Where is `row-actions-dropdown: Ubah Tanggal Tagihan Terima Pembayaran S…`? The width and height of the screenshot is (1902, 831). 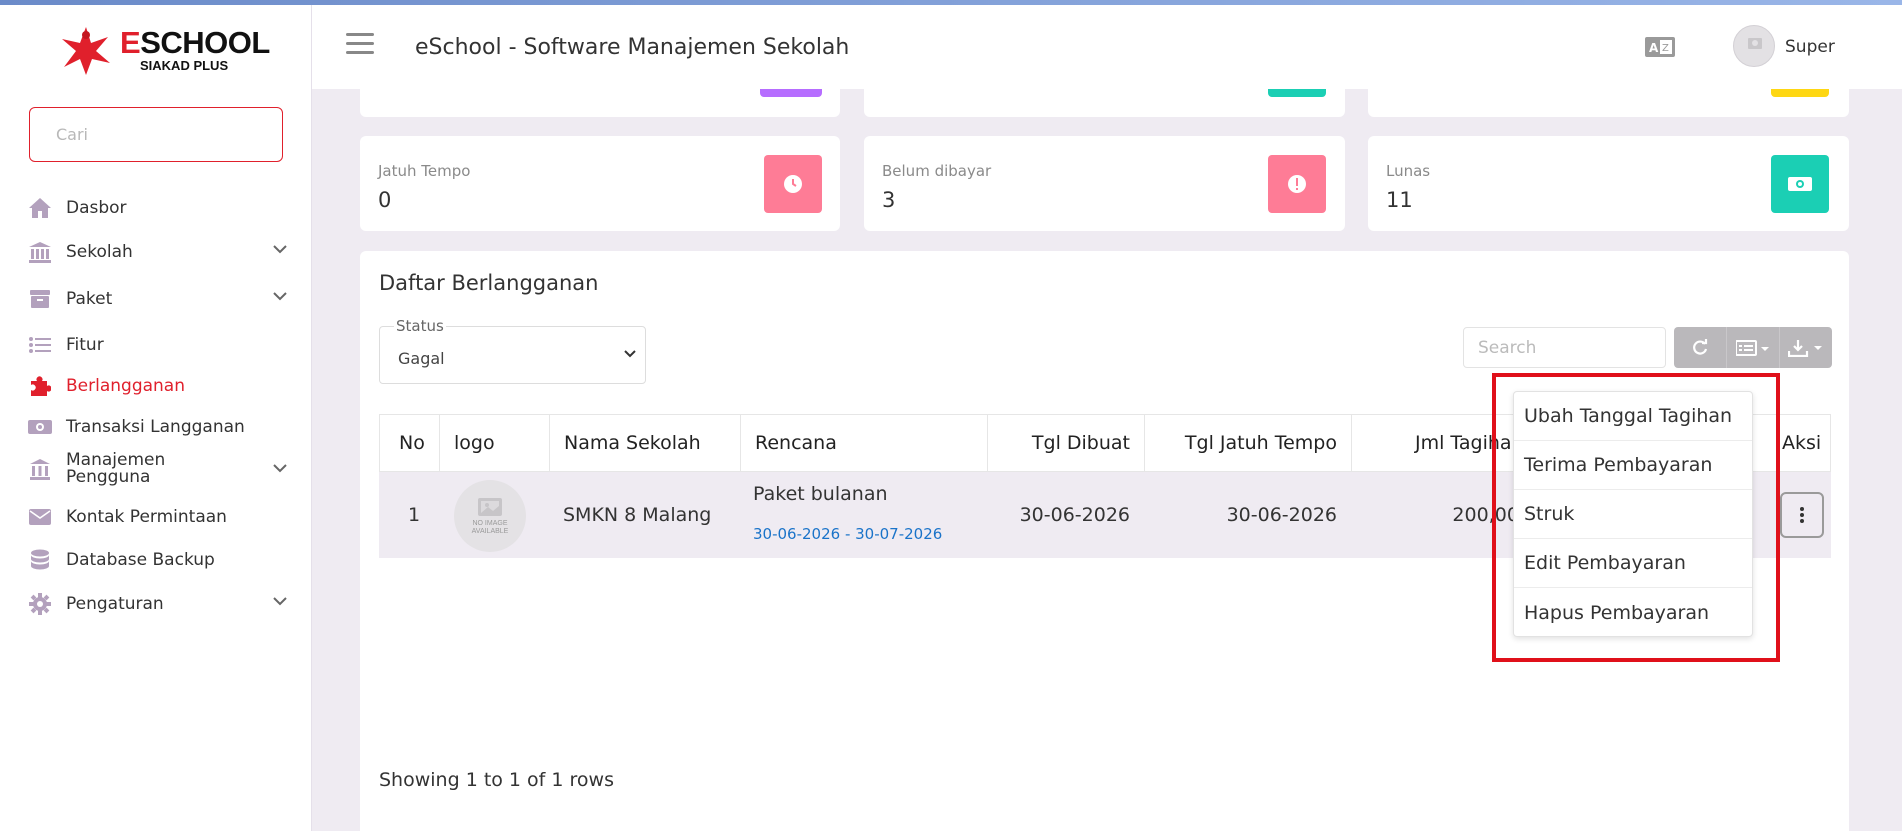
row-actions-dropdown: Ubah Tanggal Tagihan Terima Pembayaran S… is located at coordinates (1633, 514).